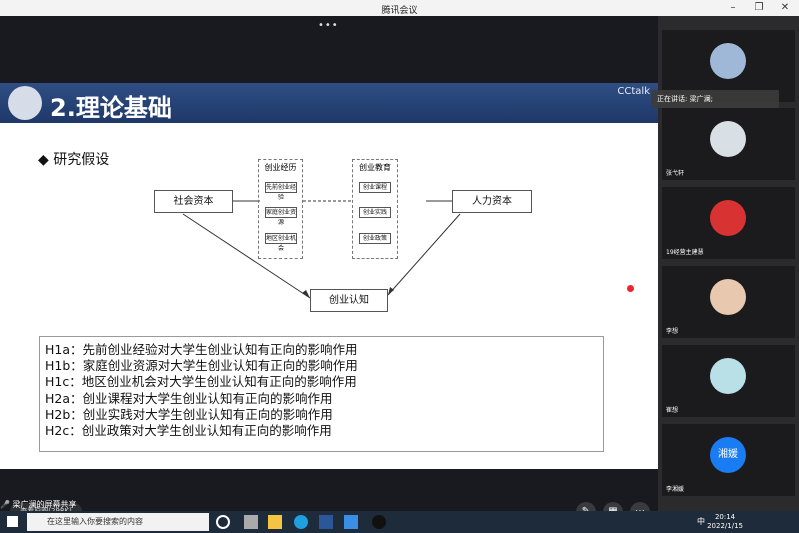 The width and height of the screenshot is (799, 533). I want to click on hypothesis-line: H1c：地区创业机会对大学生创业认知有正向的影响作用, so click(201, 382).